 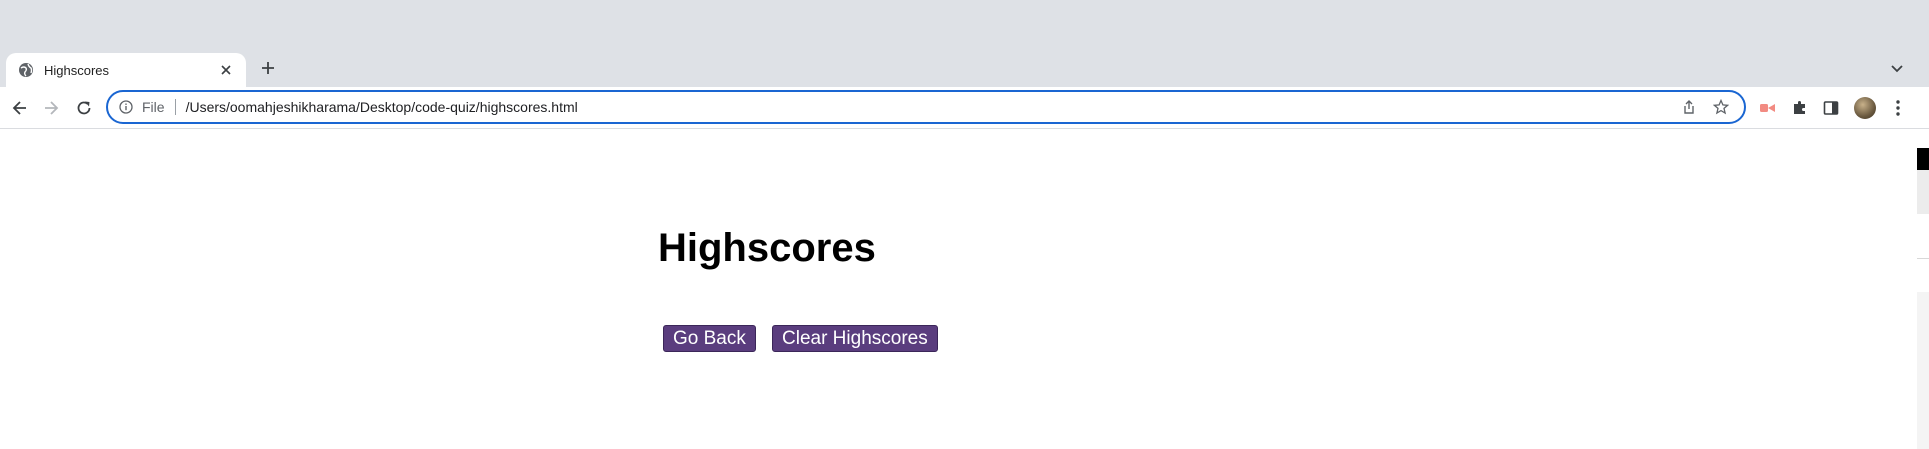 I want to click on browser-tab: Highscores, so click(x=126, y=70).